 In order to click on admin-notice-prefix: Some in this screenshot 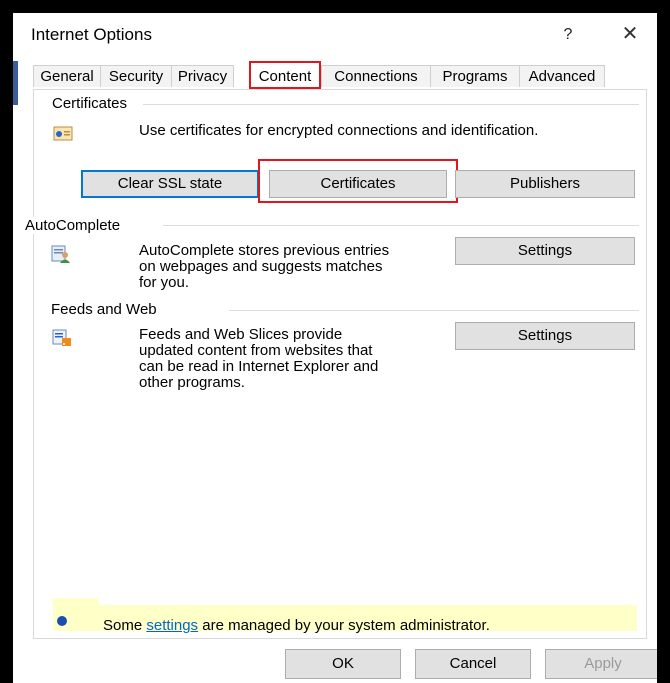, I will do `click(125, 625)`.